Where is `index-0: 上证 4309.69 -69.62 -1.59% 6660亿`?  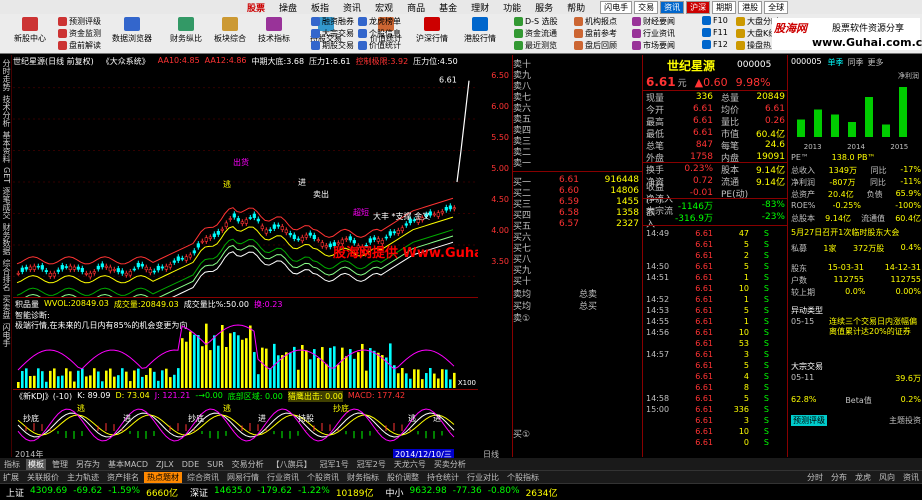 index-0: 上证 4309.69 -69.62 -1.59% 6660亿 is located at coordinates (92, 492).